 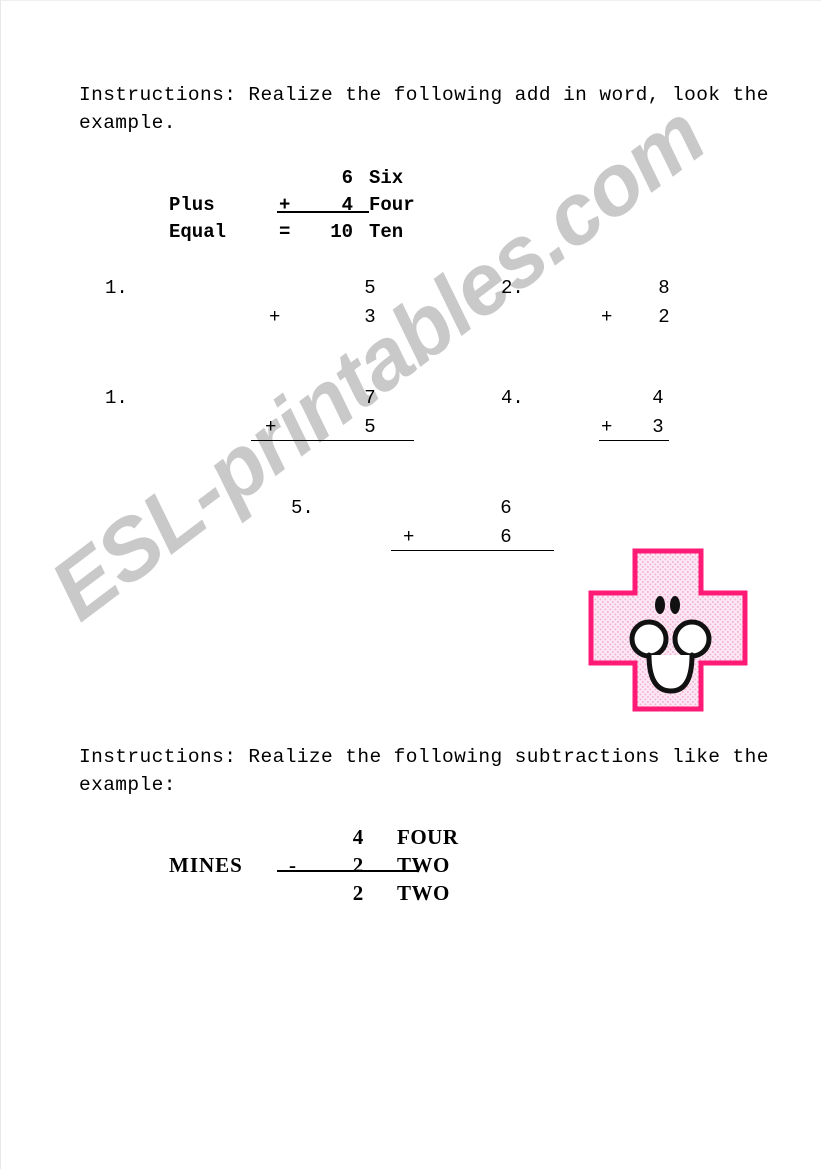 What do you see at coordinates (512, 288) in the screenshot?
I see `problem-index: 2.` at bounding box center [512, 288].